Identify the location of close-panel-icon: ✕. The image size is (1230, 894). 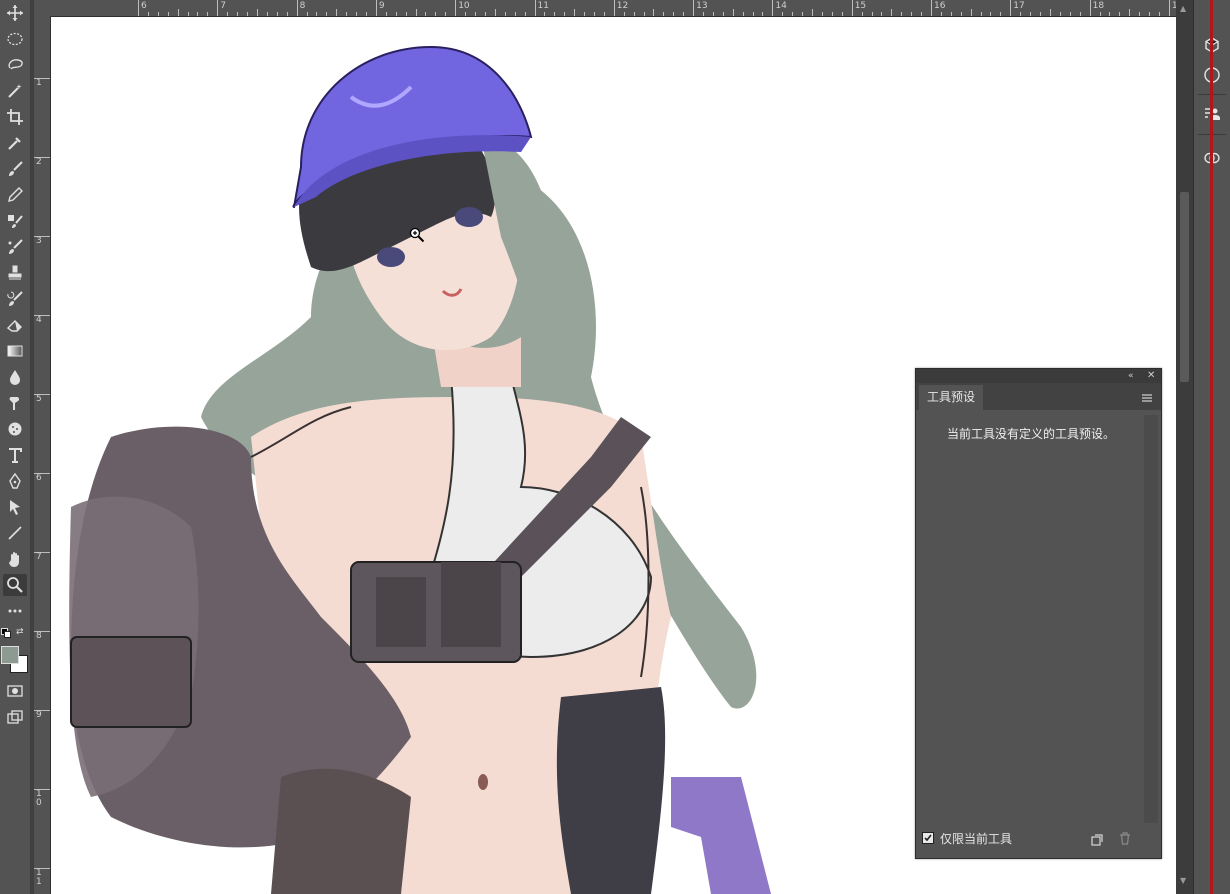
(1151, 376).